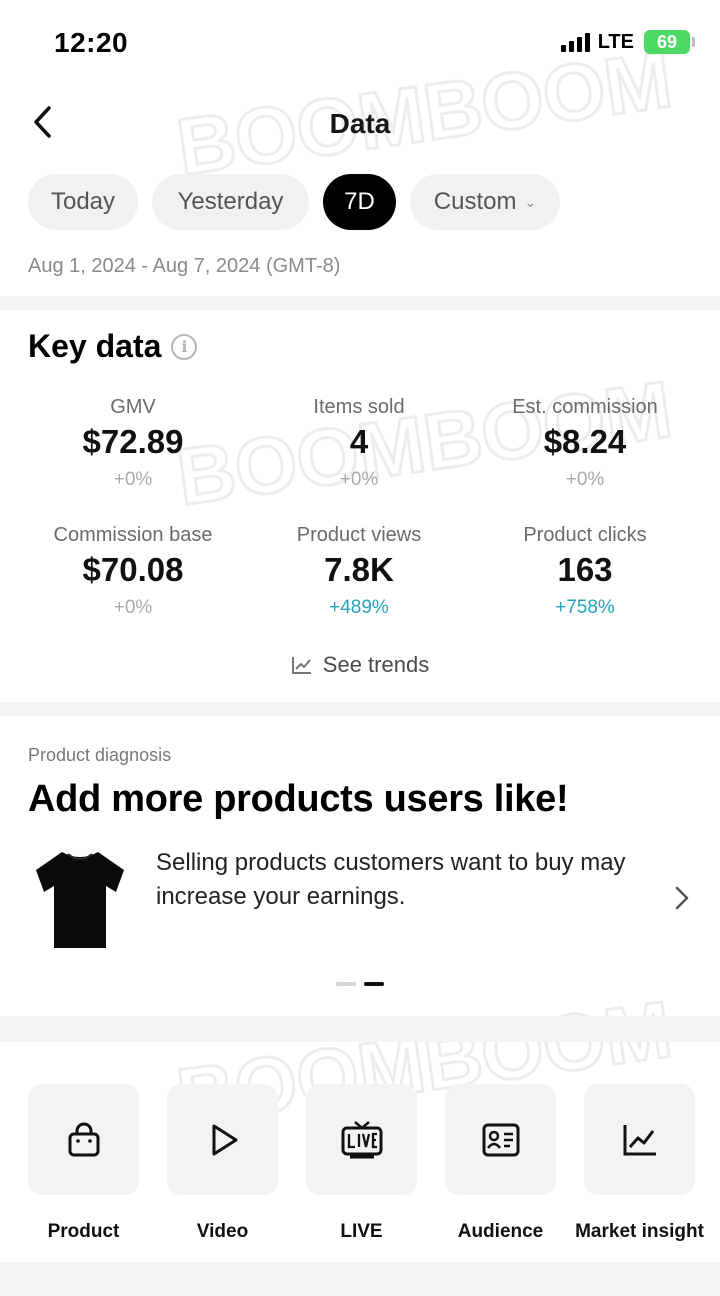 Image resolution: width=720 pixels, height=1296 pixels. What do you see at coordinates (95, 346) in the screenshot?
I see `key-data-title: Key data` at bounding box center [95, 346].